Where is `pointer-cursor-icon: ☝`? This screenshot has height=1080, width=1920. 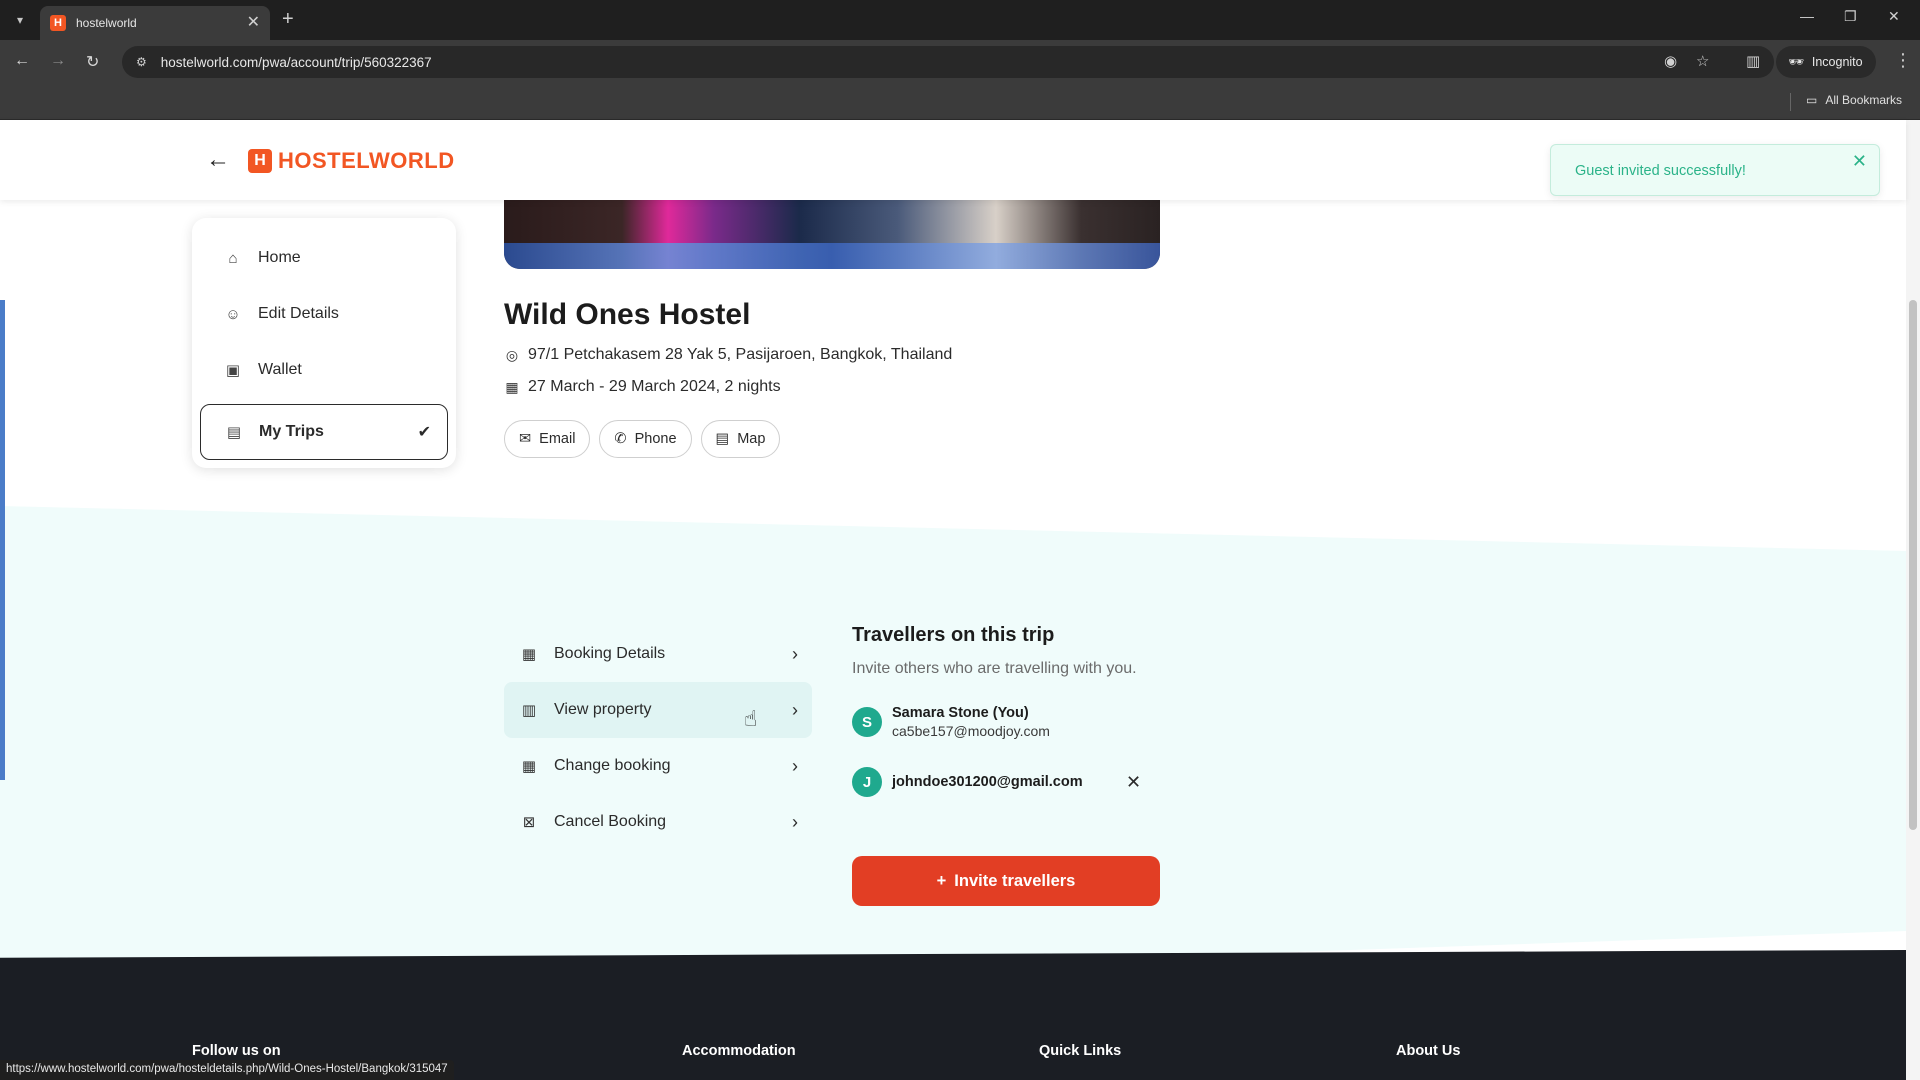
pointer-cursor-icon: ☝ is located at coordinates (751, 718).